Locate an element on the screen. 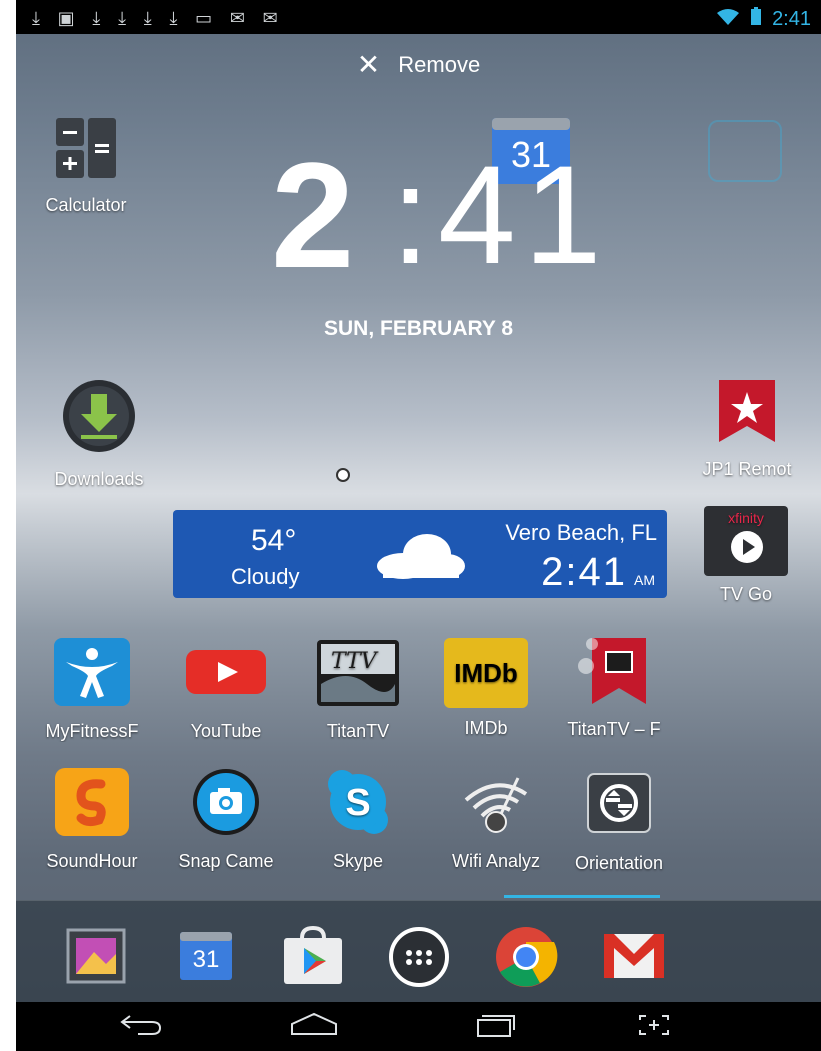  weather-location: Vero Beach, FL is located at coordinates (581, 532).